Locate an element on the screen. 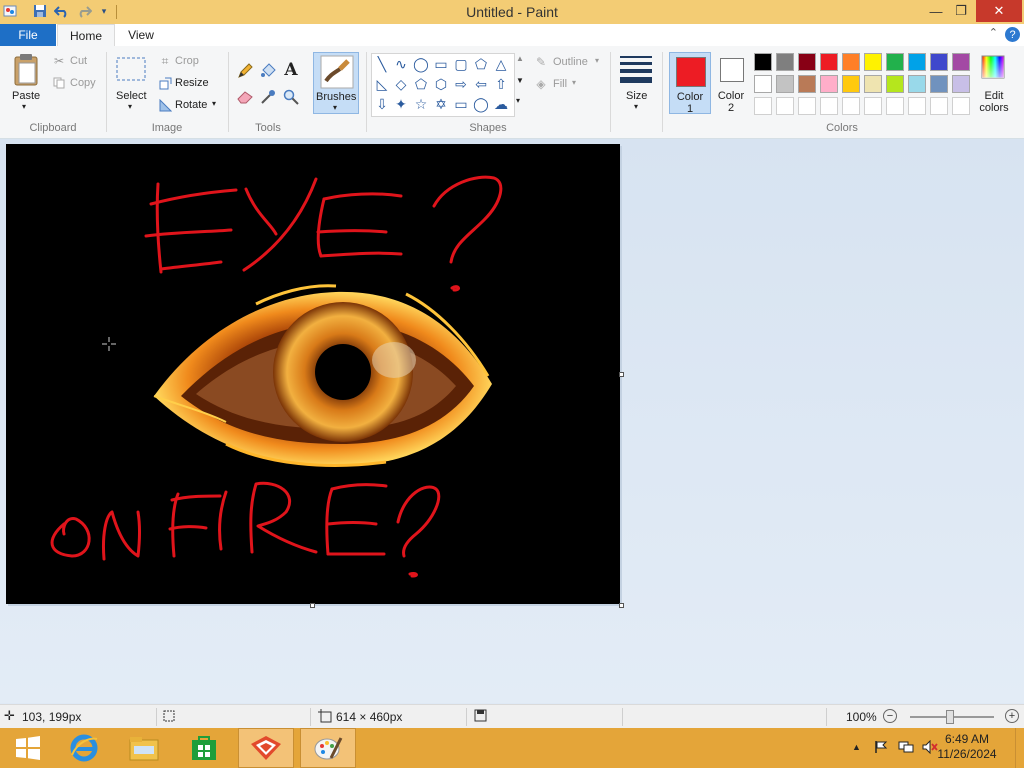  fill-icon: ◈ is located at coordinates (541, 84).